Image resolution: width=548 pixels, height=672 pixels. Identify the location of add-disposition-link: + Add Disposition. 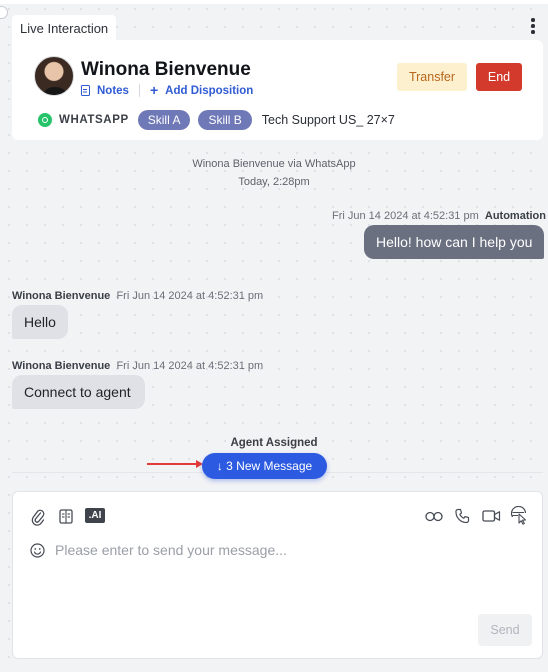
(201, 90).